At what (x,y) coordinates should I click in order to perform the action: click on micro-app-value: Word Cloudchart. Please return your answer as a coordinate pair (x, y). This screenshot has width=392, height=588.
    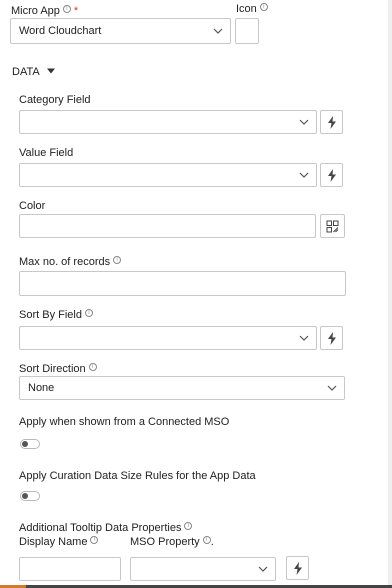
    Looking at the image, I should click on (60, 31).